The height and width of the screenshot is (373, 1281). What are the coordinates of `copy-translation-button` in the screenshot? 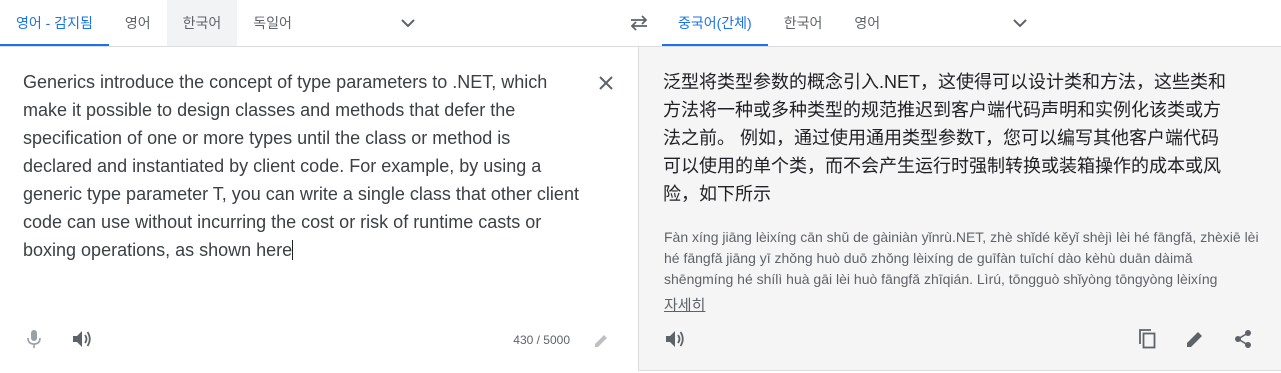 It's located at (1147, 339).